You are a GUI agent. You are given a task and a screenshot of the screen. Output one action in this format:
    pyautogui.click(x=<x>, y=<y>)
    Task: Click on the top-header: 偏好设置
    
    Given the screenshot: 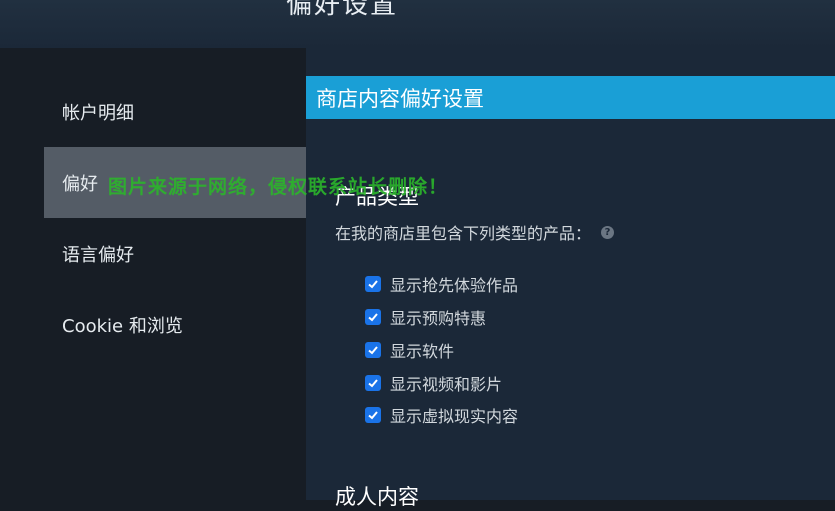 What is the action you would take?
    pyautogui.click(x=417, y=24)
    